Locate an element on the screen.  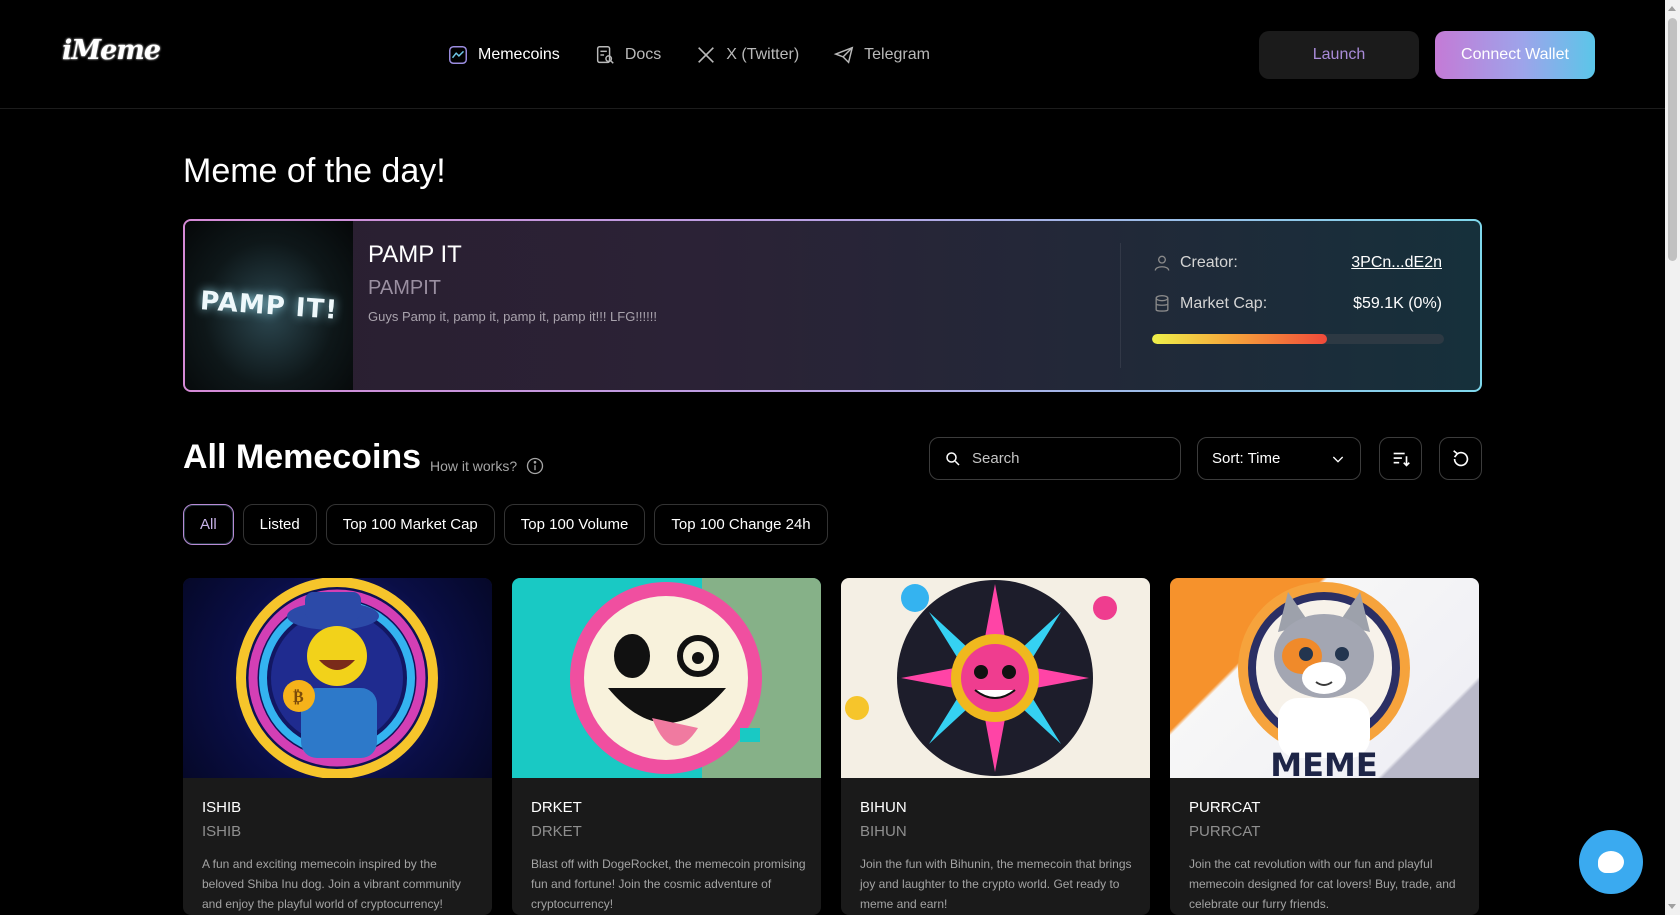
featured-image: PAMP IT! is located at coordinates (269, 305).